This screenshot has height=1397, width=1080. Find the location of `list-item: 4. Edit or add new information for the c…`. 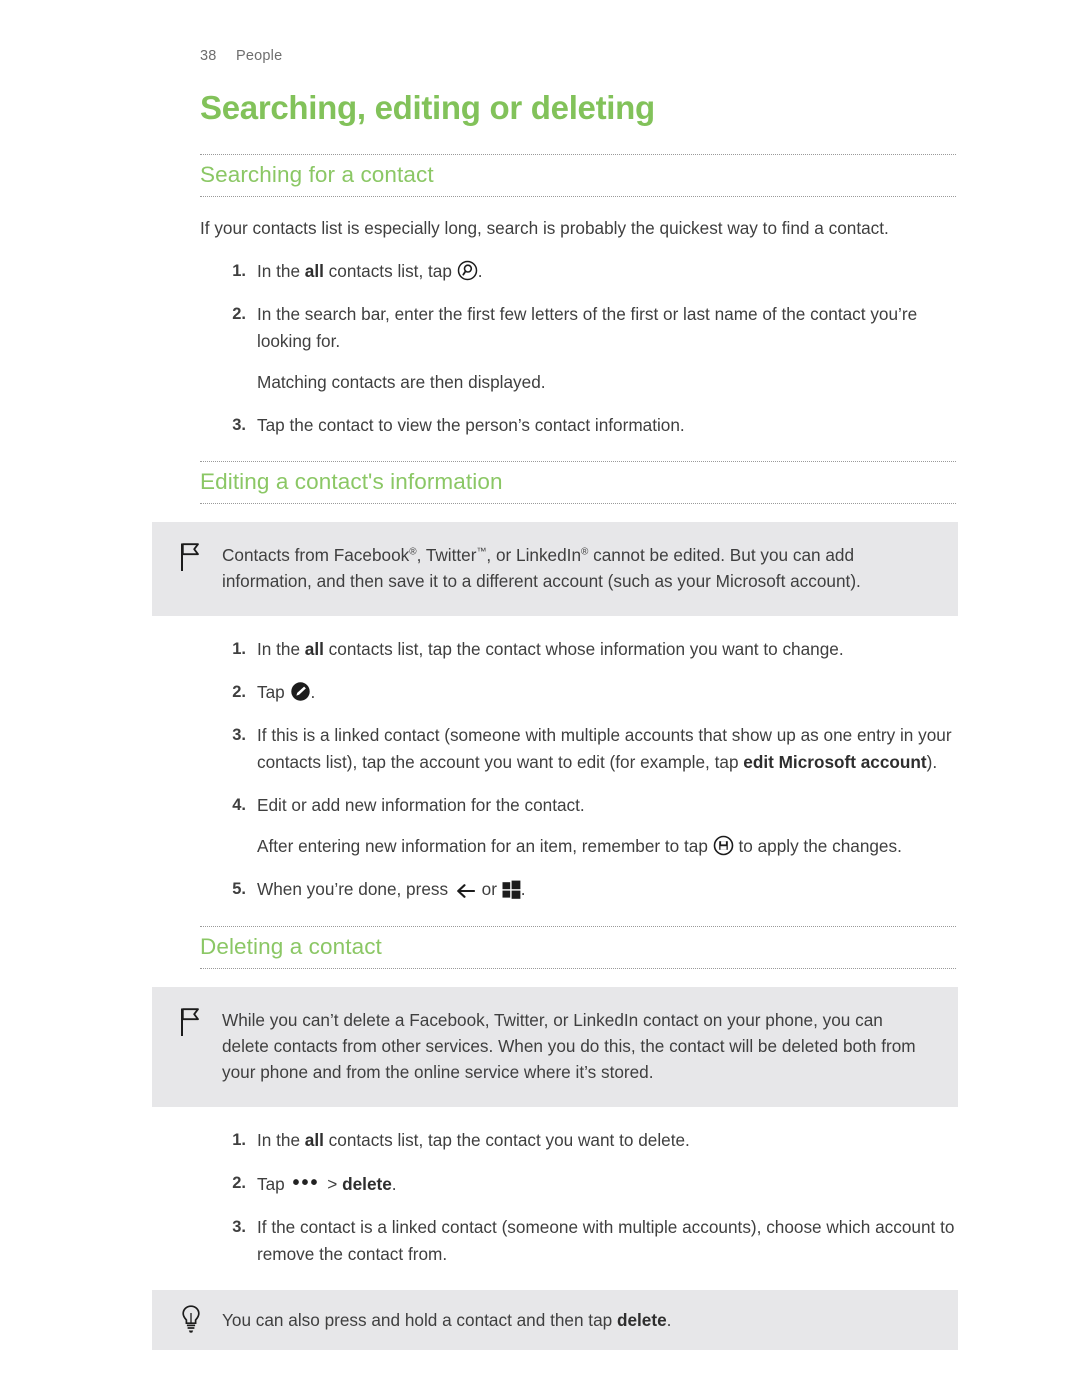

list-item: 4. Edit or add new information for the c… is located at coordinates (579, 826).